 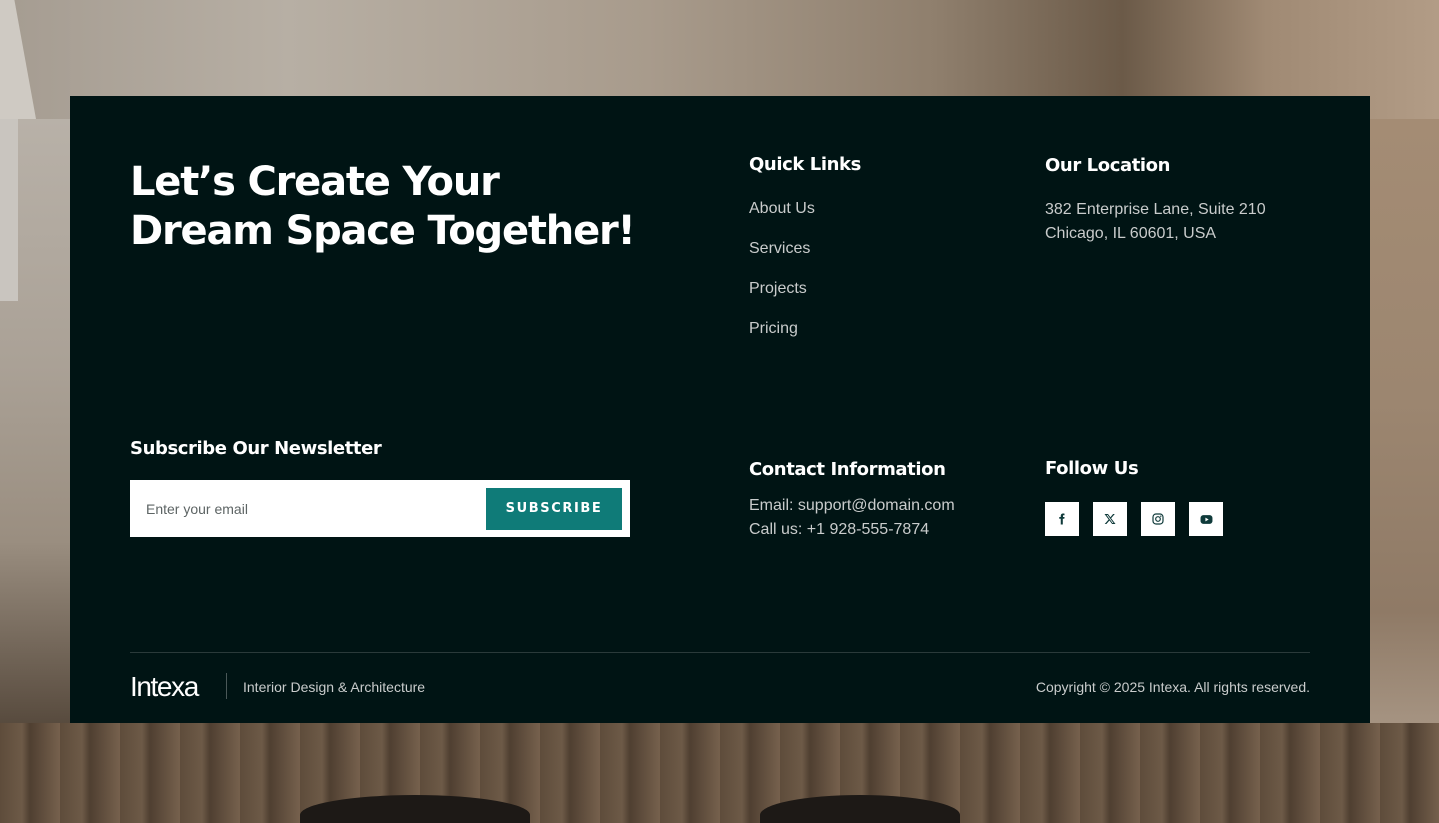 I want to click on address-line-2: Chicago, IL 60601, USA, so click(x=1131, y=233).